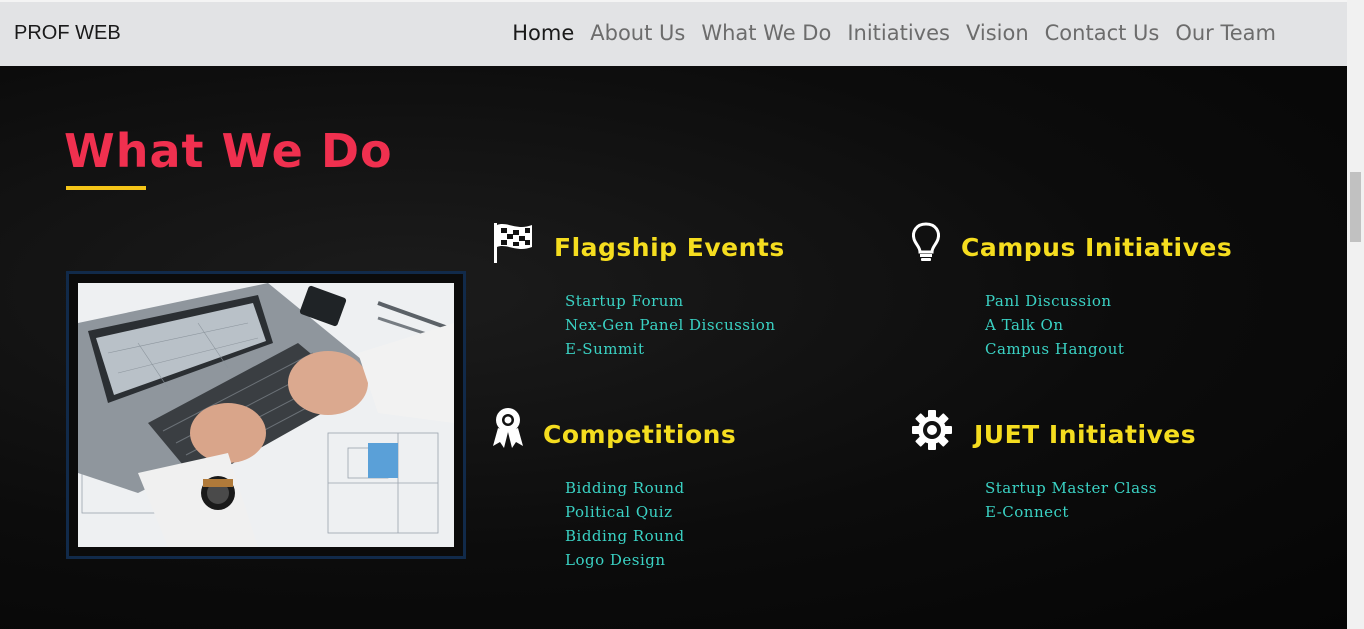 The width and height of the screenshot is (1364, 629). Describe the element at coordinates (514, 243) in the screenshot. I see `checkered-flag-icon` at that location.